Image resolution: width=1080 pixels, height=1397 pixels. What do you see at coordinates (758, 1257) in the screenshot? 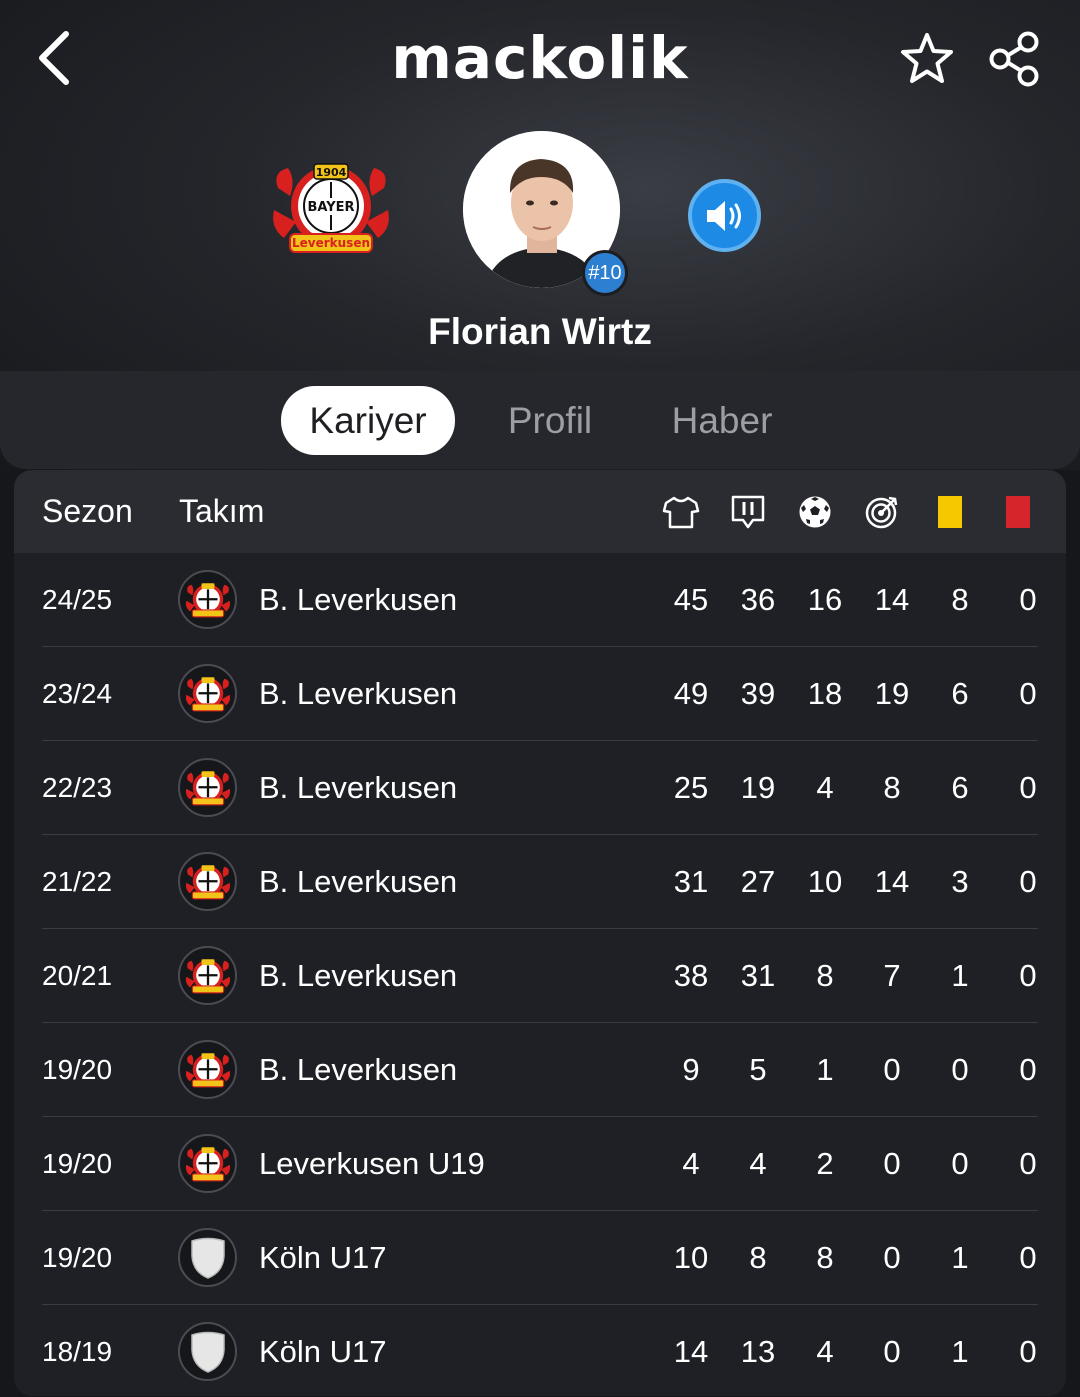
I see `row-starts: 8` at bounding box center [758, 1257].